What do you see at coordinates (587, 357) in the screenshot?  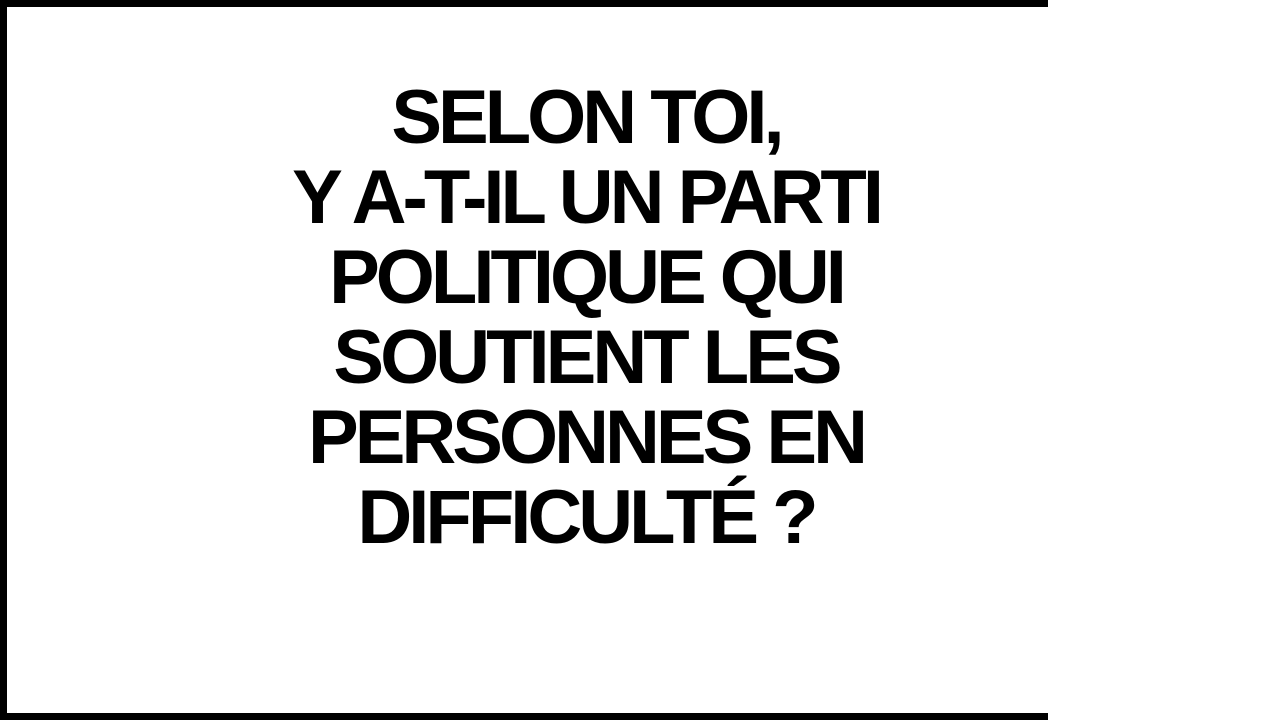 I see `question-line: SOUTIENT LES` at bounding box center [587, 357].